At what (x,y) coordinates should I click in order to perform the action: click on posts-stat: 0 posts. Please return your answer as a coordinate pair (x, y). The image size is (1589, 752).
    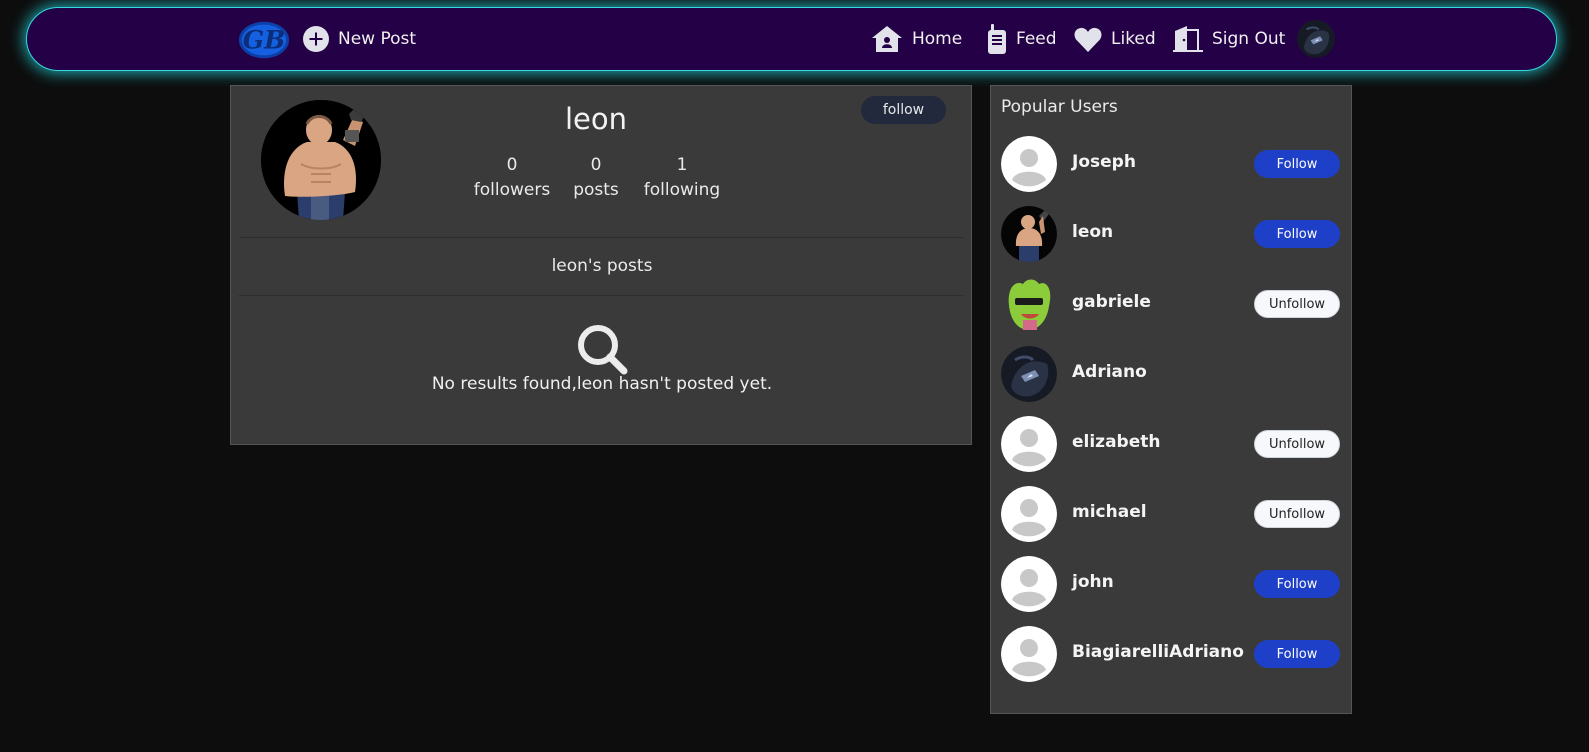
    Looking at the image, I should click on (596, 178).